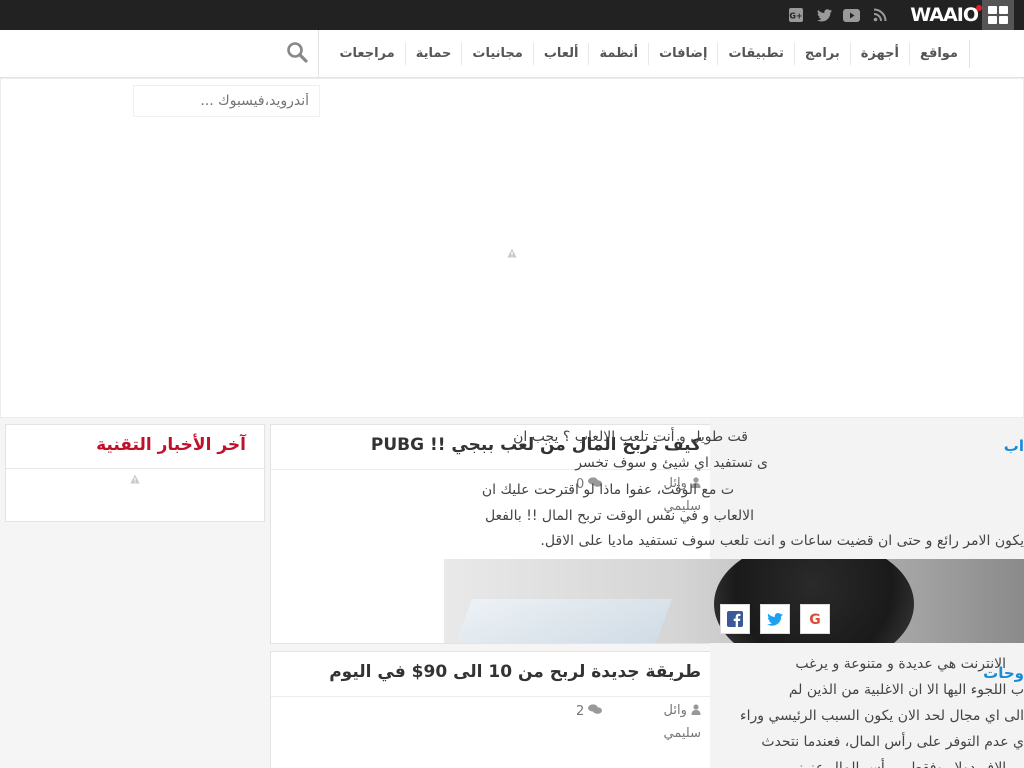 This screenshot has width=1024, height=768. Describe the element at coordinates (298, 53) in the screenshot. I see `search-icon` at that location.